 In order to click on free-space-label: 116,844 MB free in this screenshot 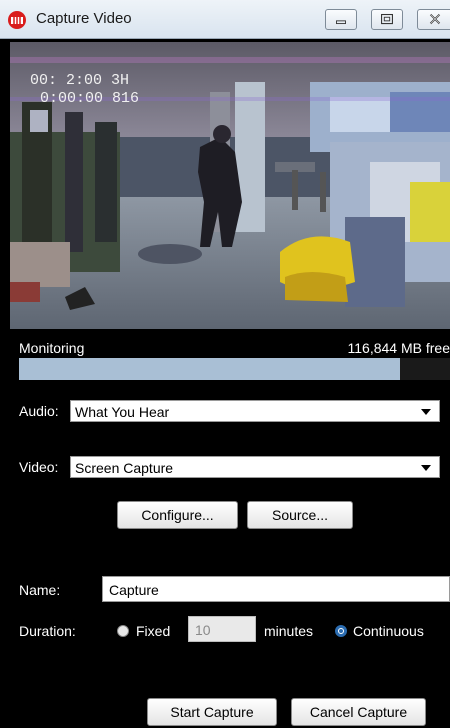, I will do `click(398, 348)`.